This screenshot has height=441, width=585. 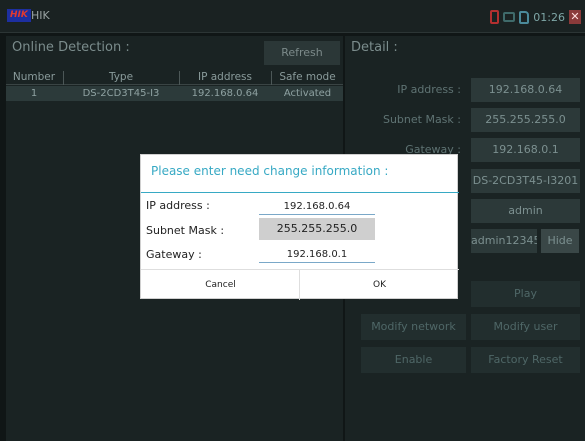 What do you see at coordinates (174, 254) in the screenshot?
I see `dialog-gateway-label: Gateway :` at bounding box center [174, 254].